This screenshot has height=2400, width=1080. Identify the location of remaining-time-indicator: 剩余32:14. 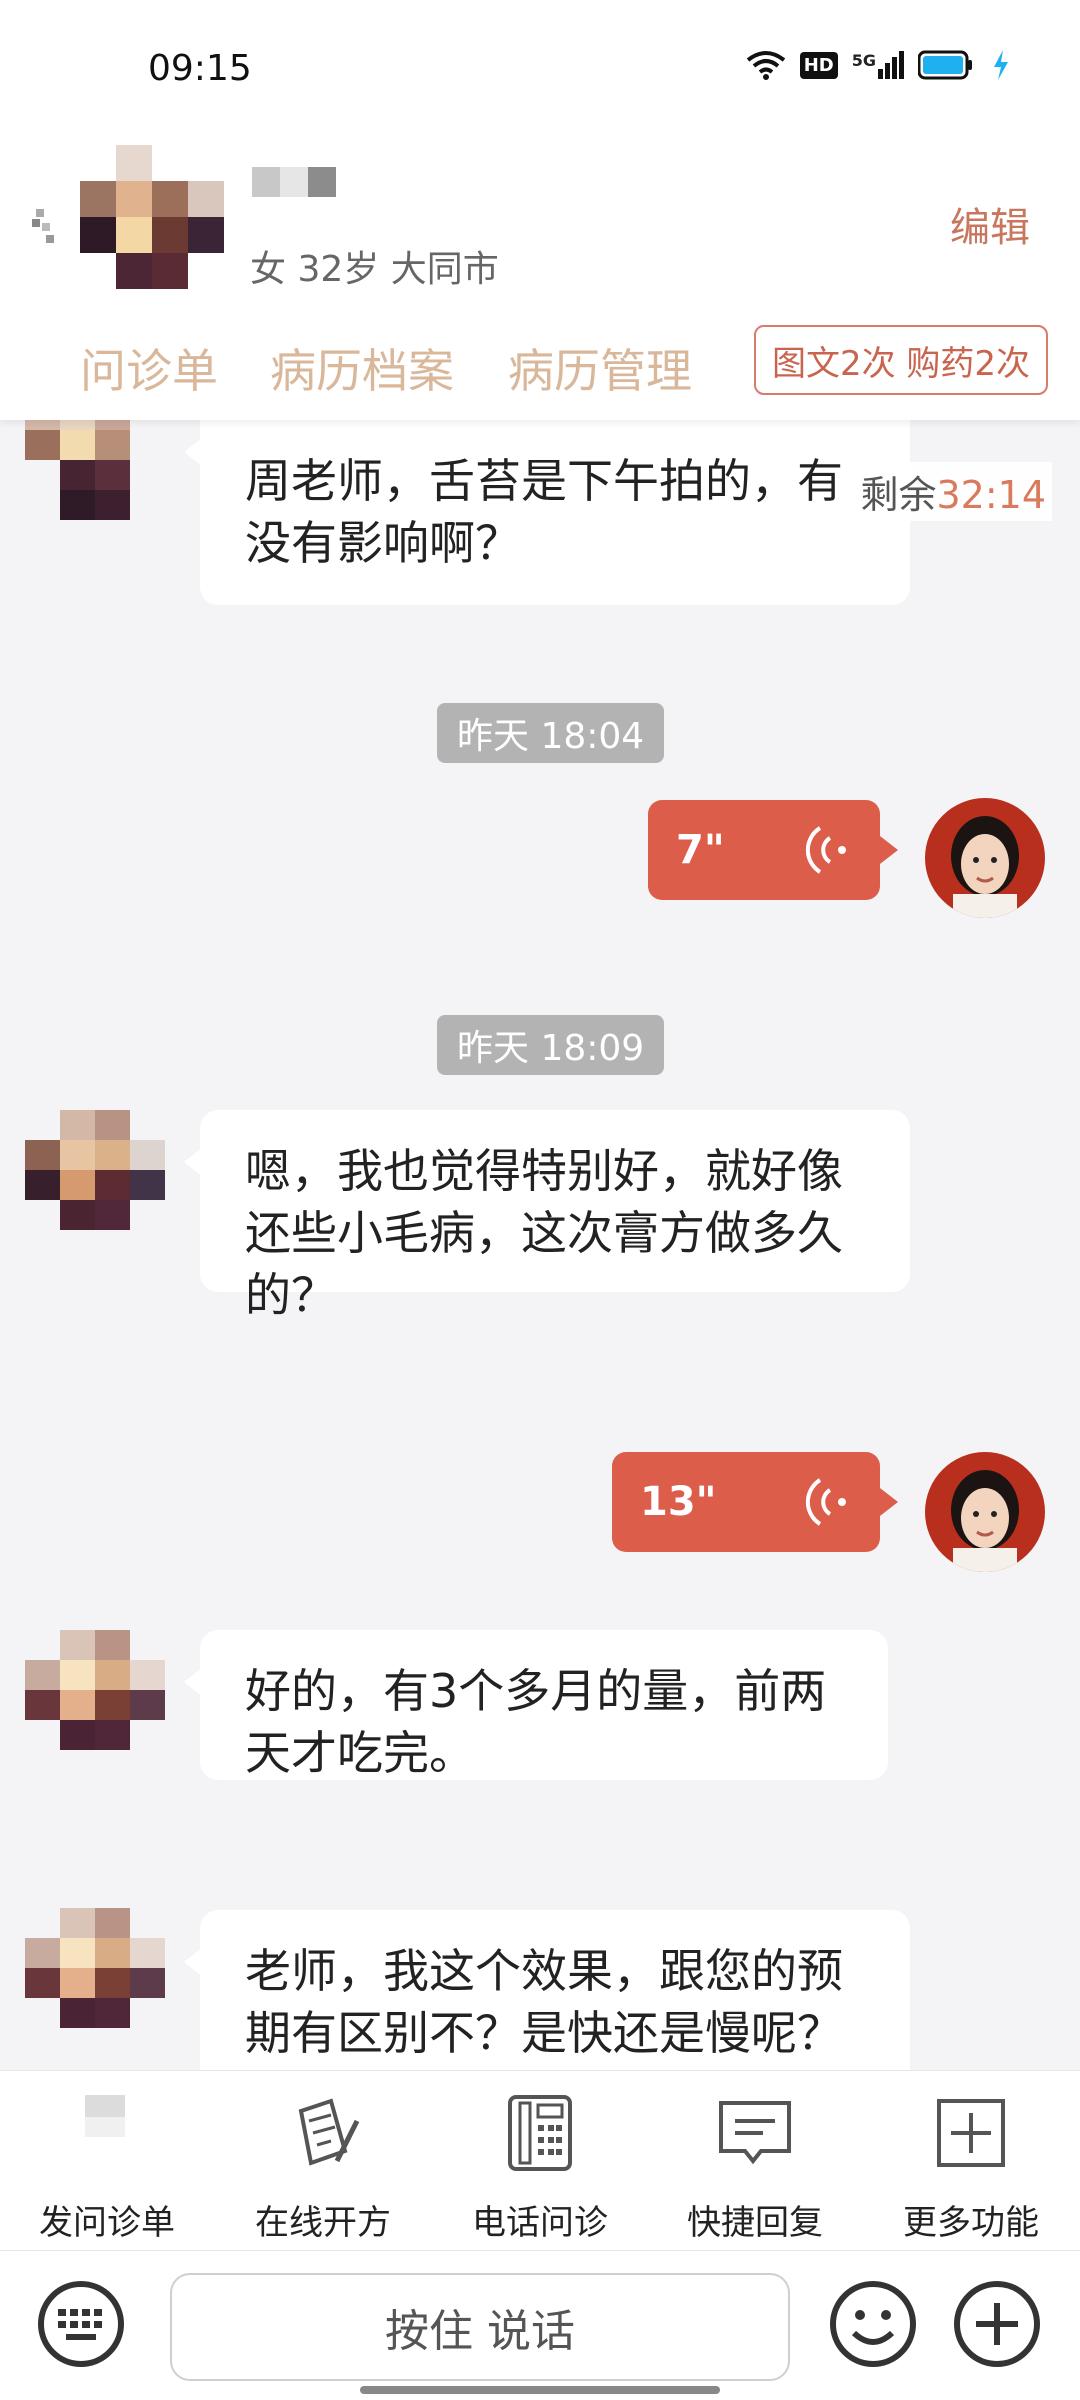
(953, 491).